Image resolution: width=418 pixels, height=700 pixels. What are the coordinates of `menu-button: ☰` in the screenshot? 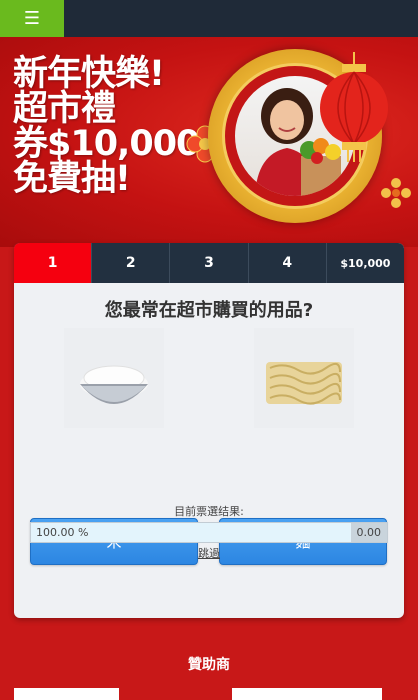 It's located at (32, 18).